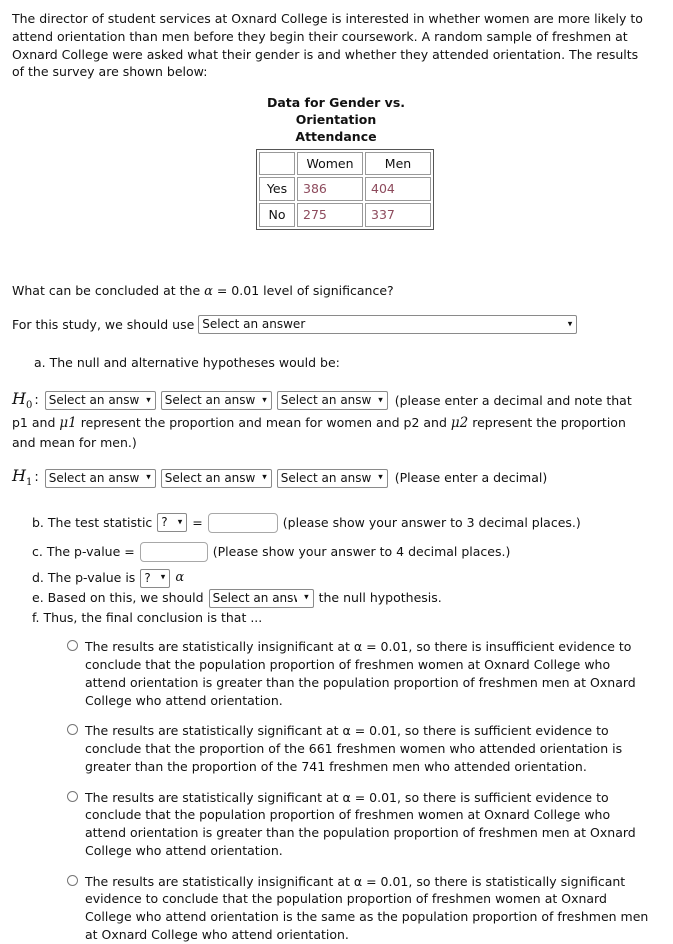 The image size is (673, 944). I want to click on significance-question-post: = 0.01 level of significance?, so click(303, 290).